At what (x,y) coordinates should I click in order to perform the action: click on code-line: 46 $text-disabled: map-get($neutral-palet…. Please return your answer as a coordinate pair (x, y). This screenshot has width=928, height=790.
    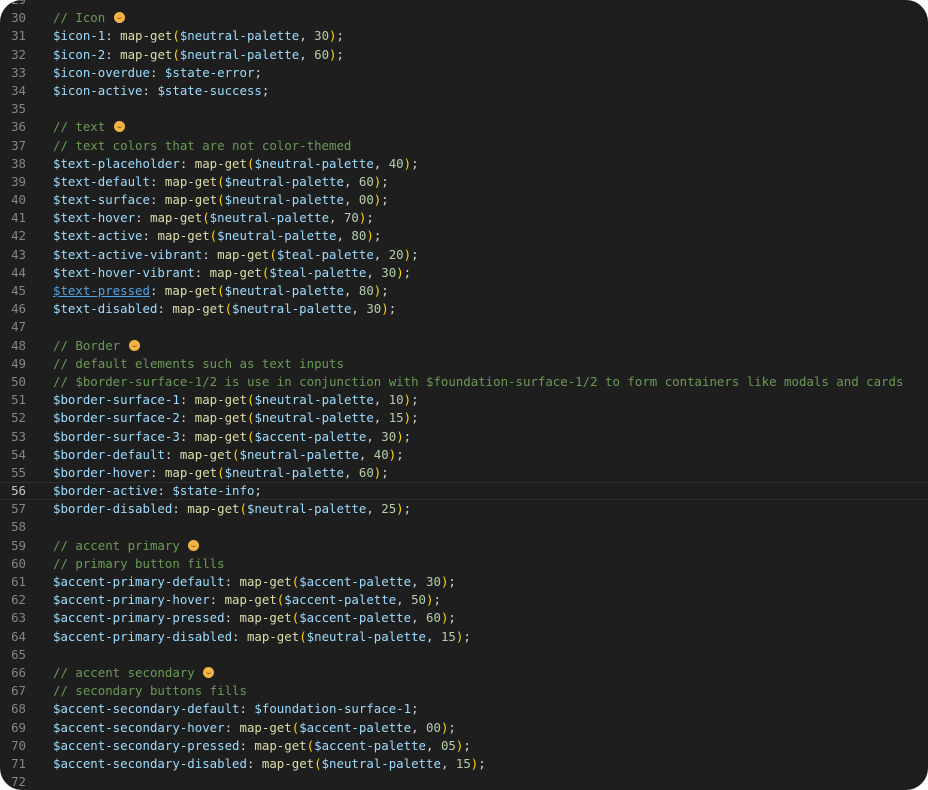
    Looking at the image, I should click on (464, 309).